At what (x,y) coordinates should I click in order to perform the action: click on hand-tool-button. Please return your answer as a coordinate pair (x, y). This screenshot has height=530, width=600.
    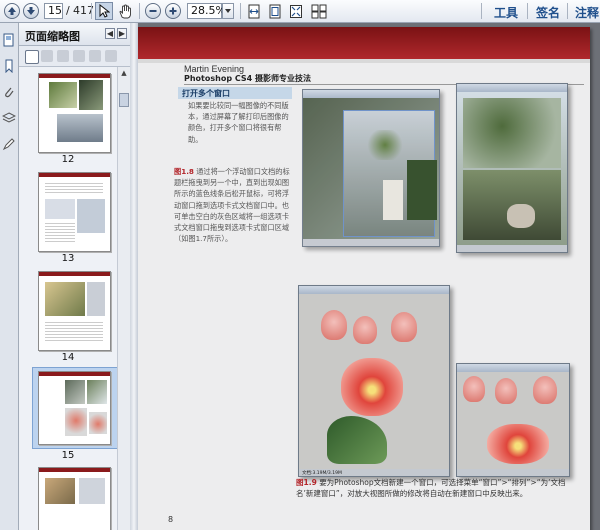
    Looking at the image, I should click on (125, 11).